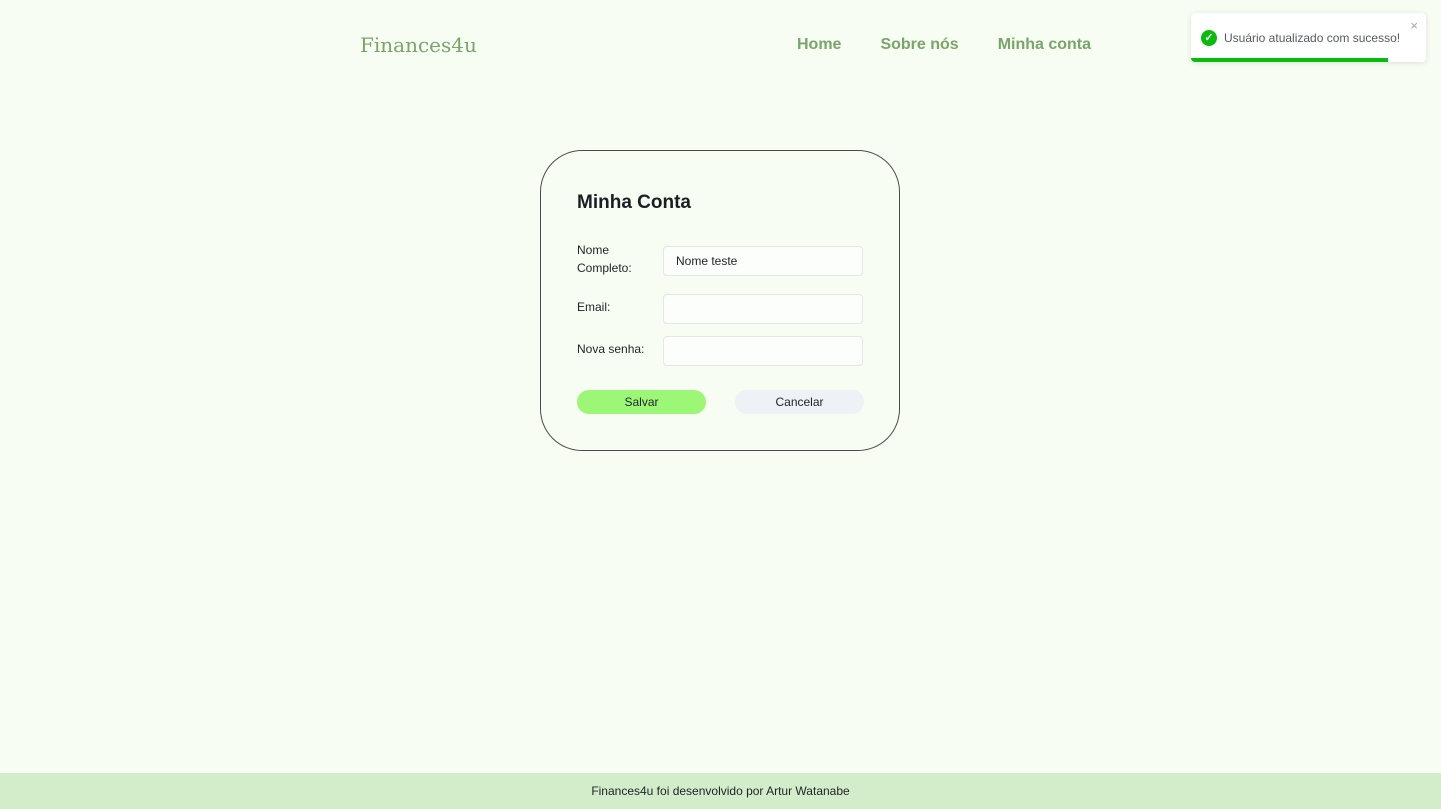  What do you see at coordinates (634, 202) in the screenshot?
I see `card-title: Minha Conta` at bounding box center [634, 202].